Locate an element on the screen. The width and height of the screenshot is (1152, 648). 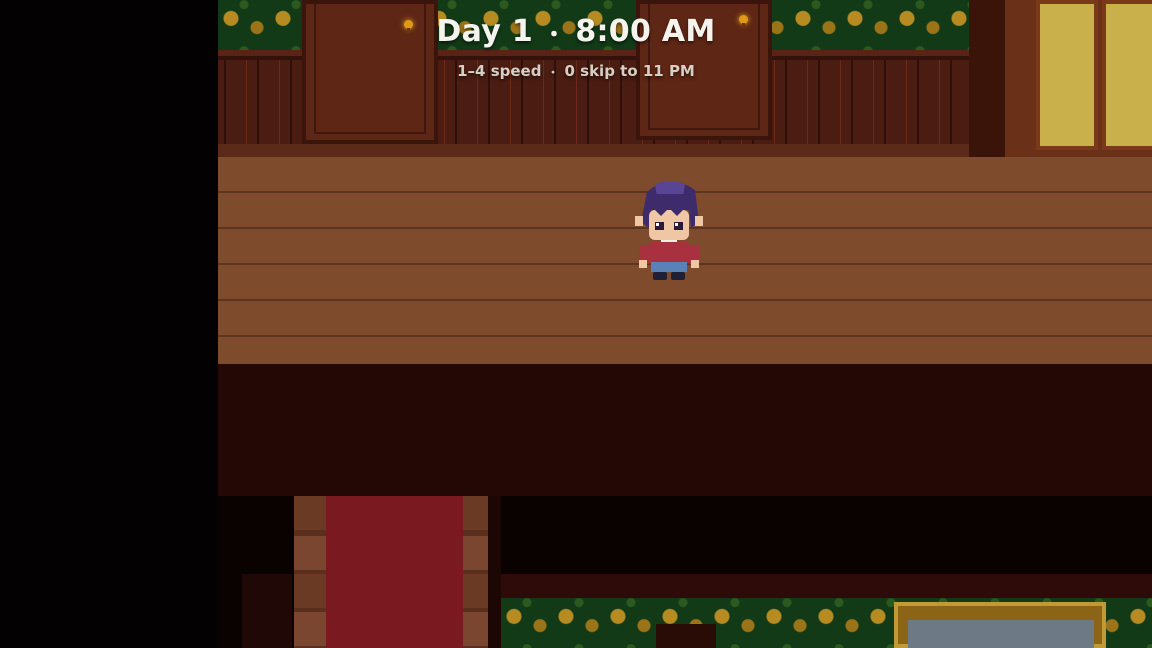
player-sprite is located at coordinates (669, 230).